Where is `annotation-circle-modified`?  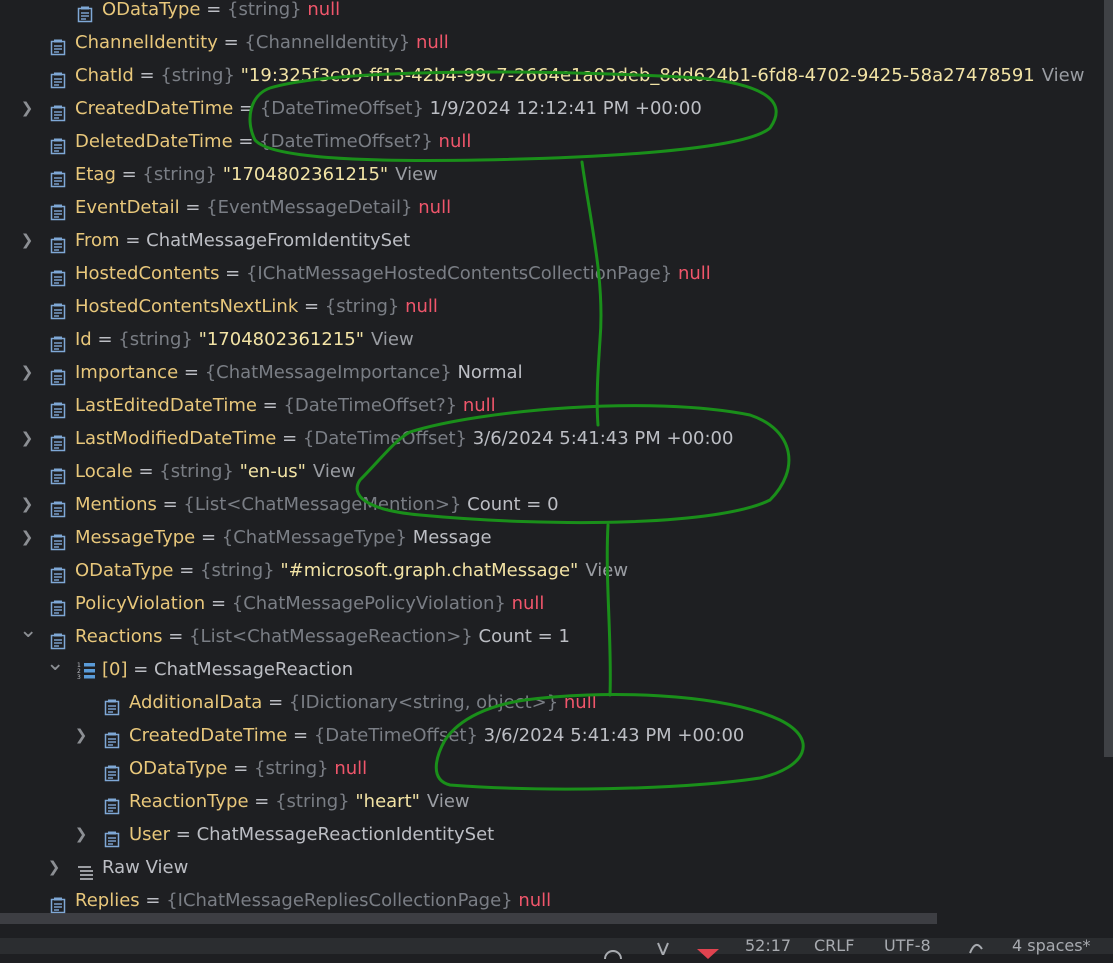 annotation-circle-modified is located at coordinates (573, 464).